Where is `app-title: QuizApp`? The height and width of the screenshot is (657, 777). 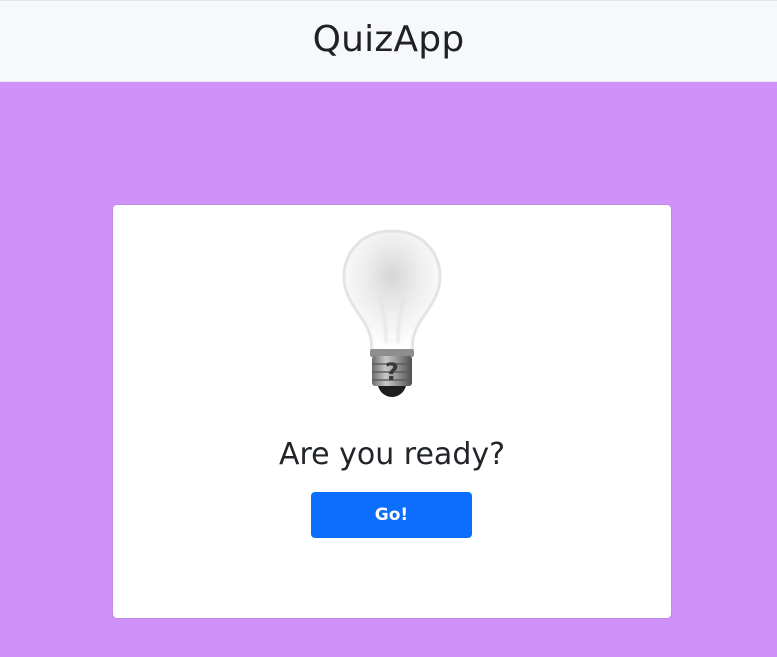
app-title: QuizApp is located at coordinates (388, 39).